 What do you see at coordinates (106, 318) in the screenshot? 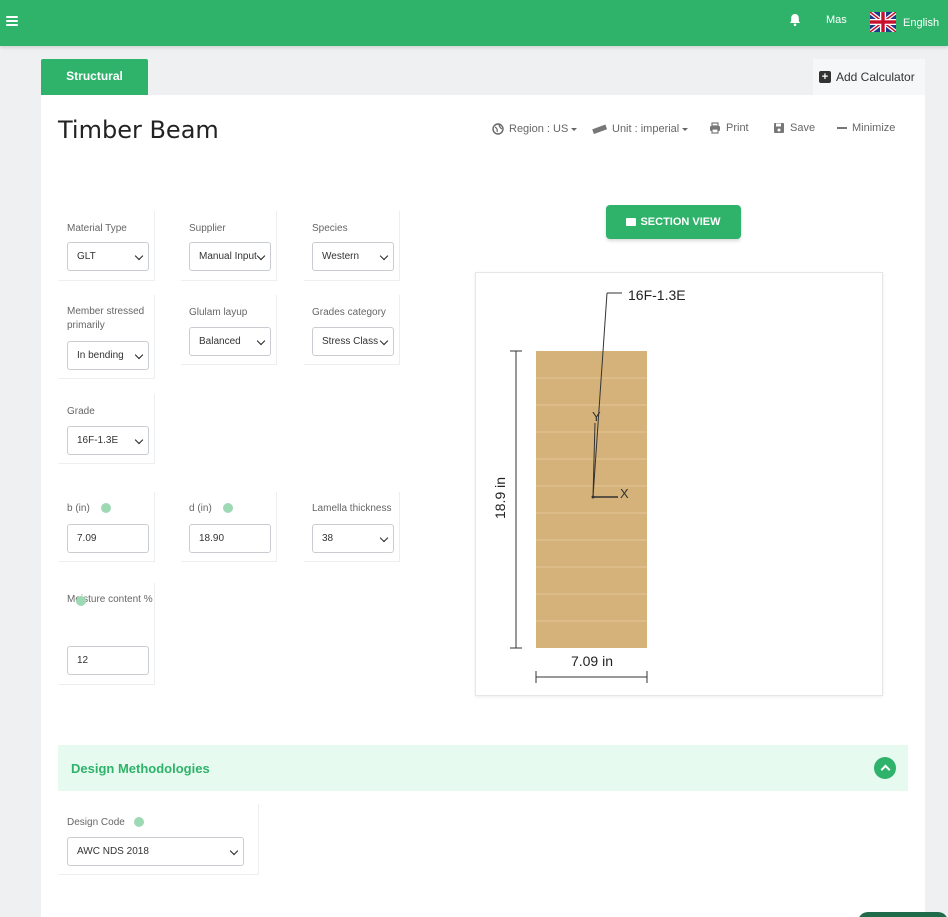
I see `member-stressed-label: Member stressed primarily` at bounding box center [106, 318].